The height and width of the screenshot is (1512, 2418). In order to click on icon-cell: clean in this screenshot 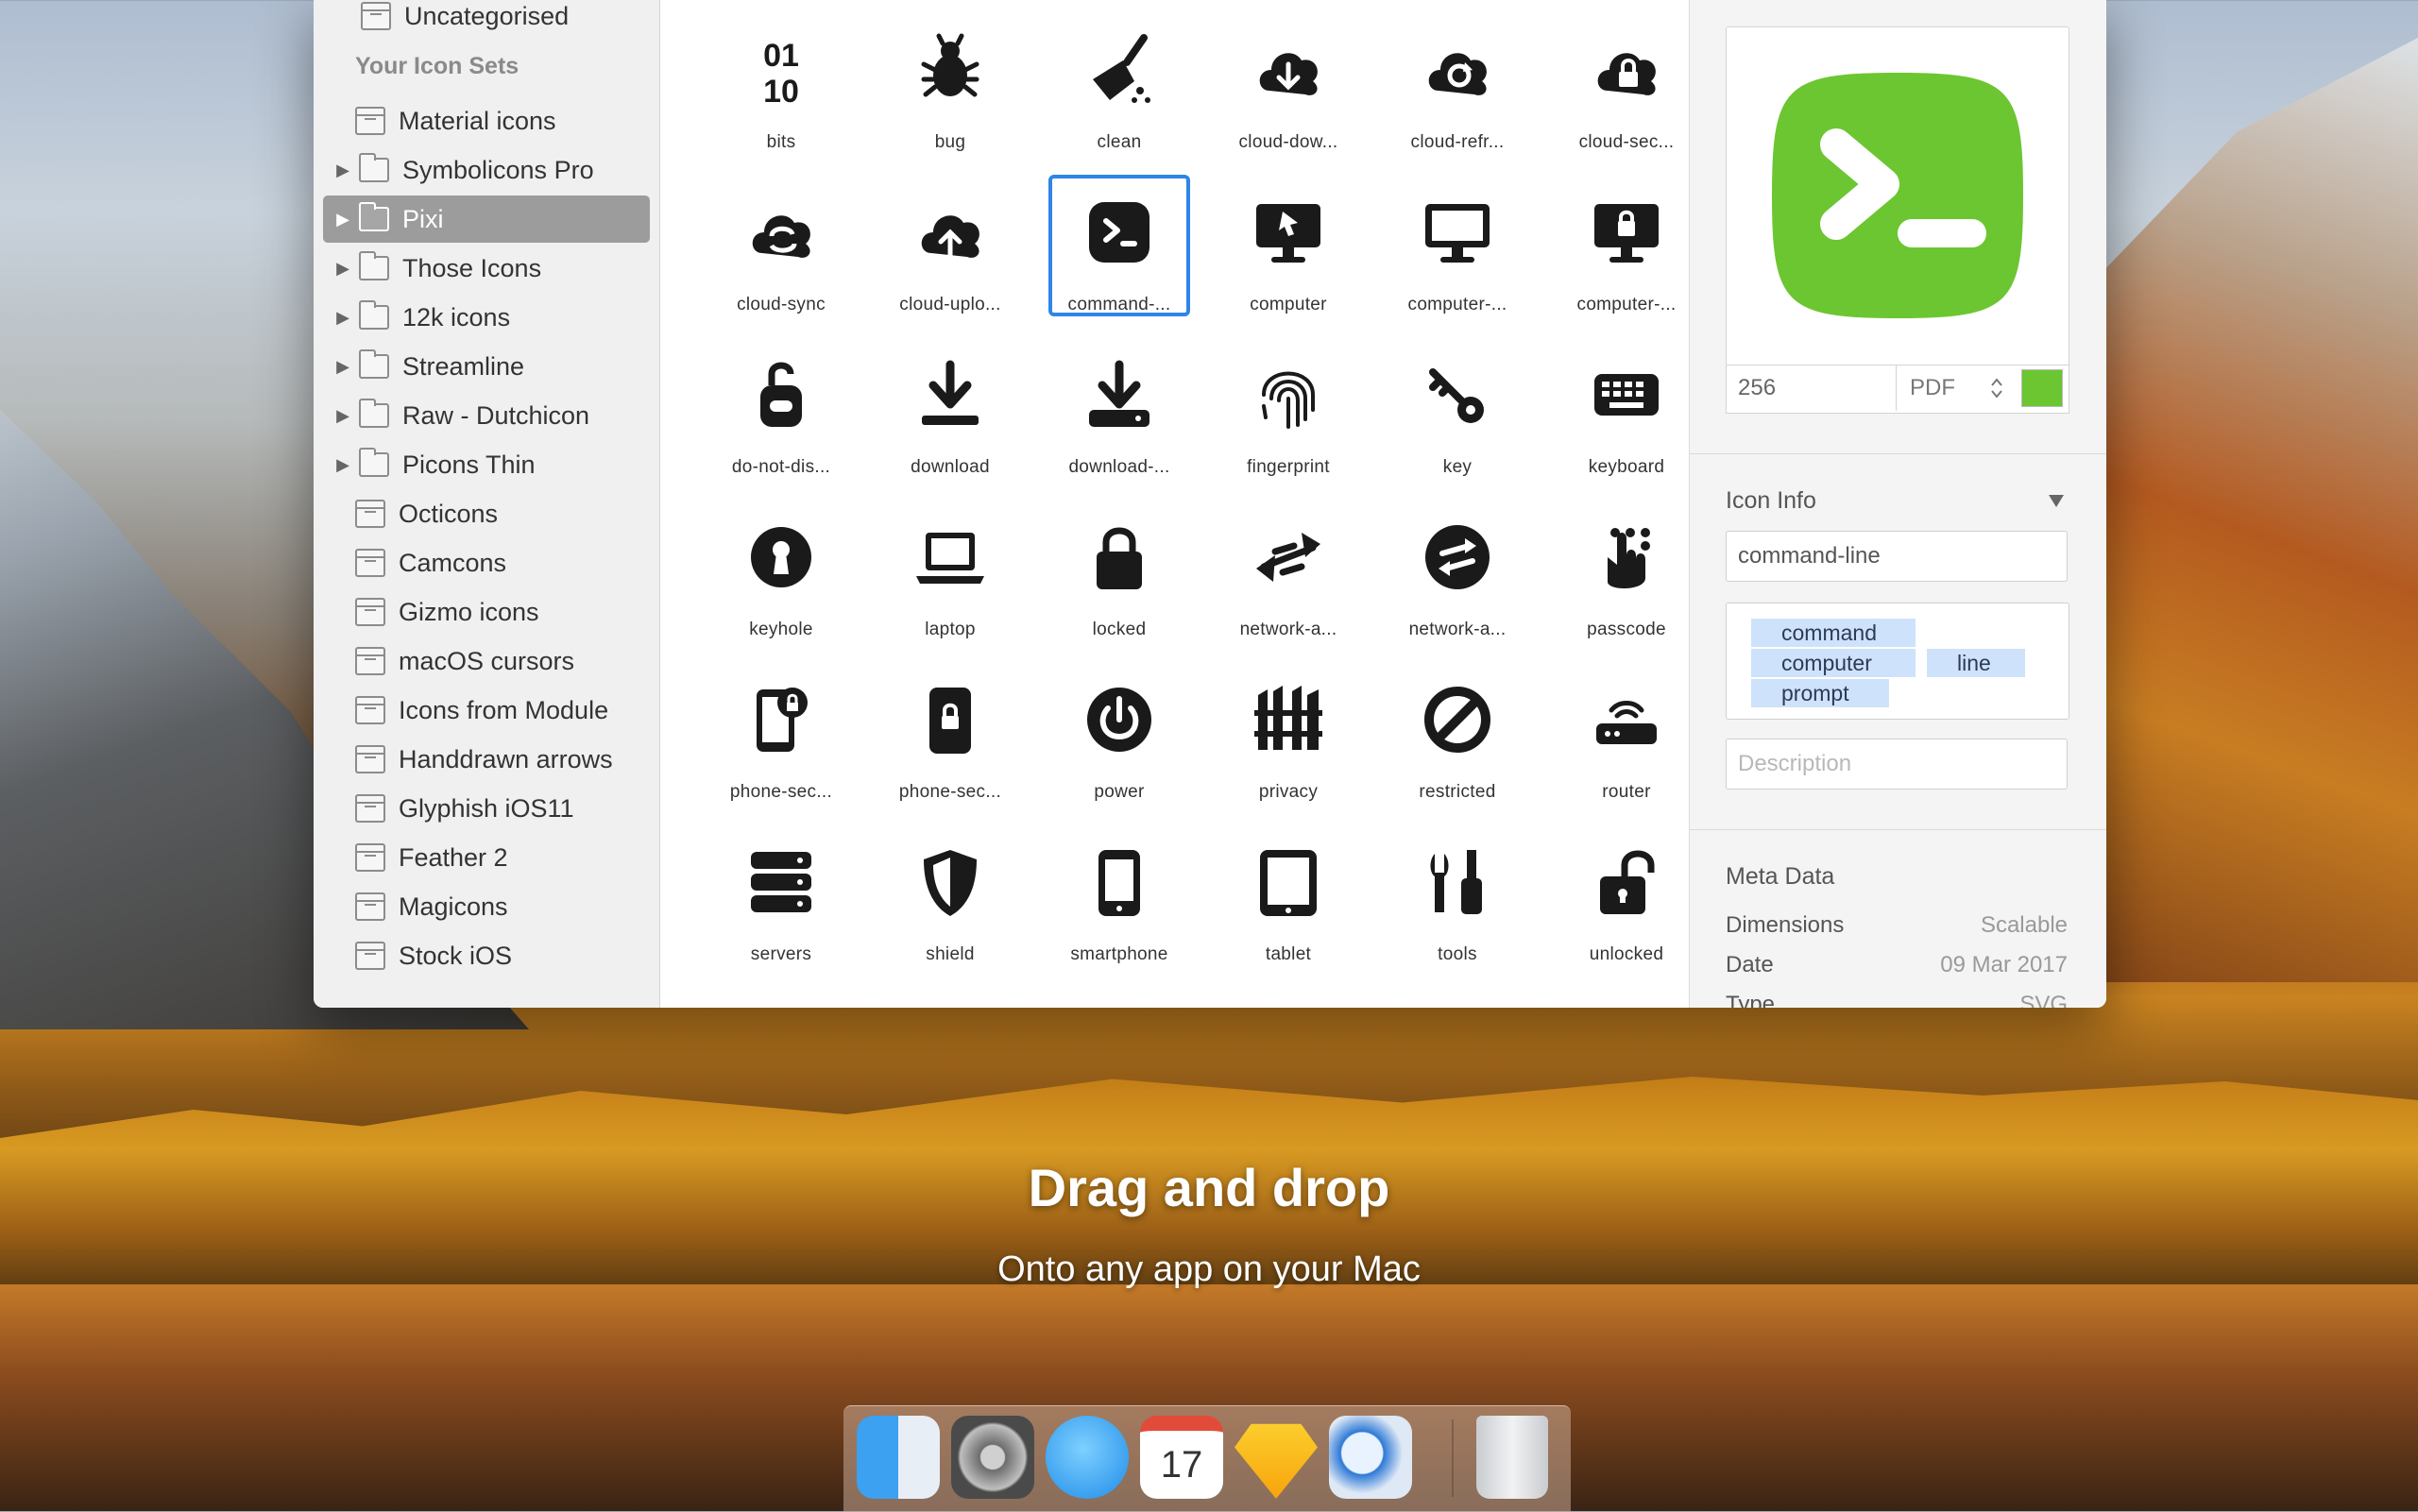, I will do `click(1119, 96)`.